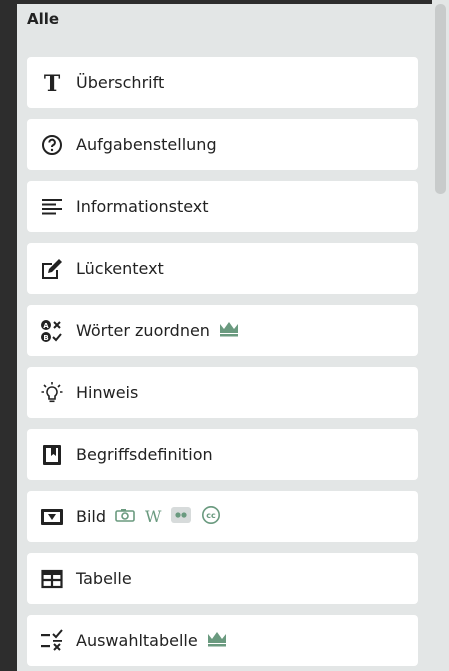 The image size is (449, 671). I want to click on block-item-lueckentext: Lückentext, so click(222, 268).